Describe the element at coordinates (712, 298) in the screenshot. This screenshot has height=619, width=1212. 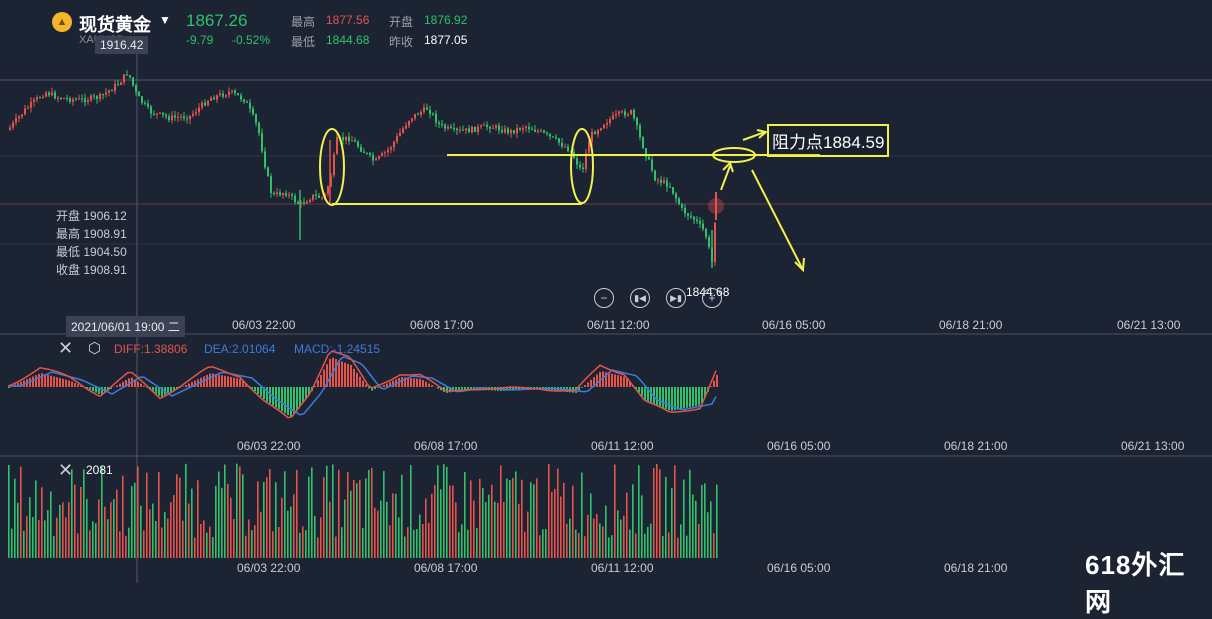
I see `zoom-in-button: +` at that location.